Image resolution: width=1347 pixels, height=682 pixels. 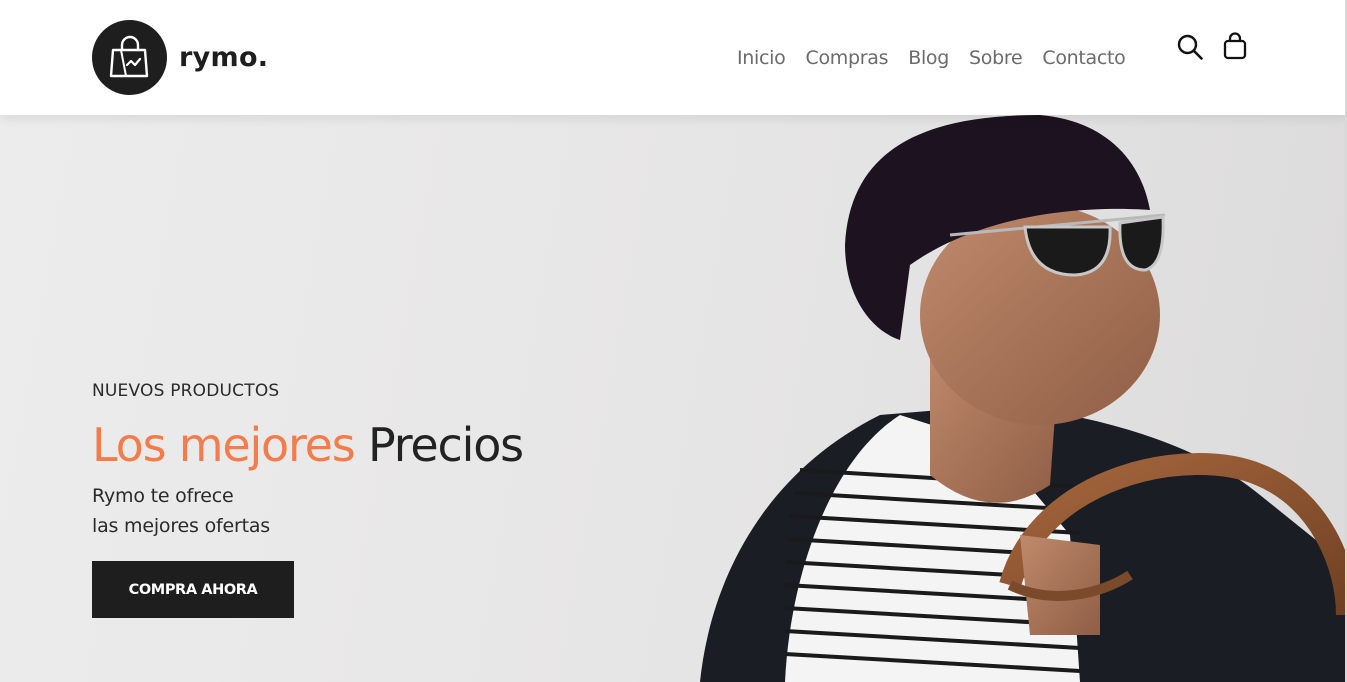 I want to click on main-nav: Inicio Compras Blog Sobre Contacto, so click(x=931, y=58).